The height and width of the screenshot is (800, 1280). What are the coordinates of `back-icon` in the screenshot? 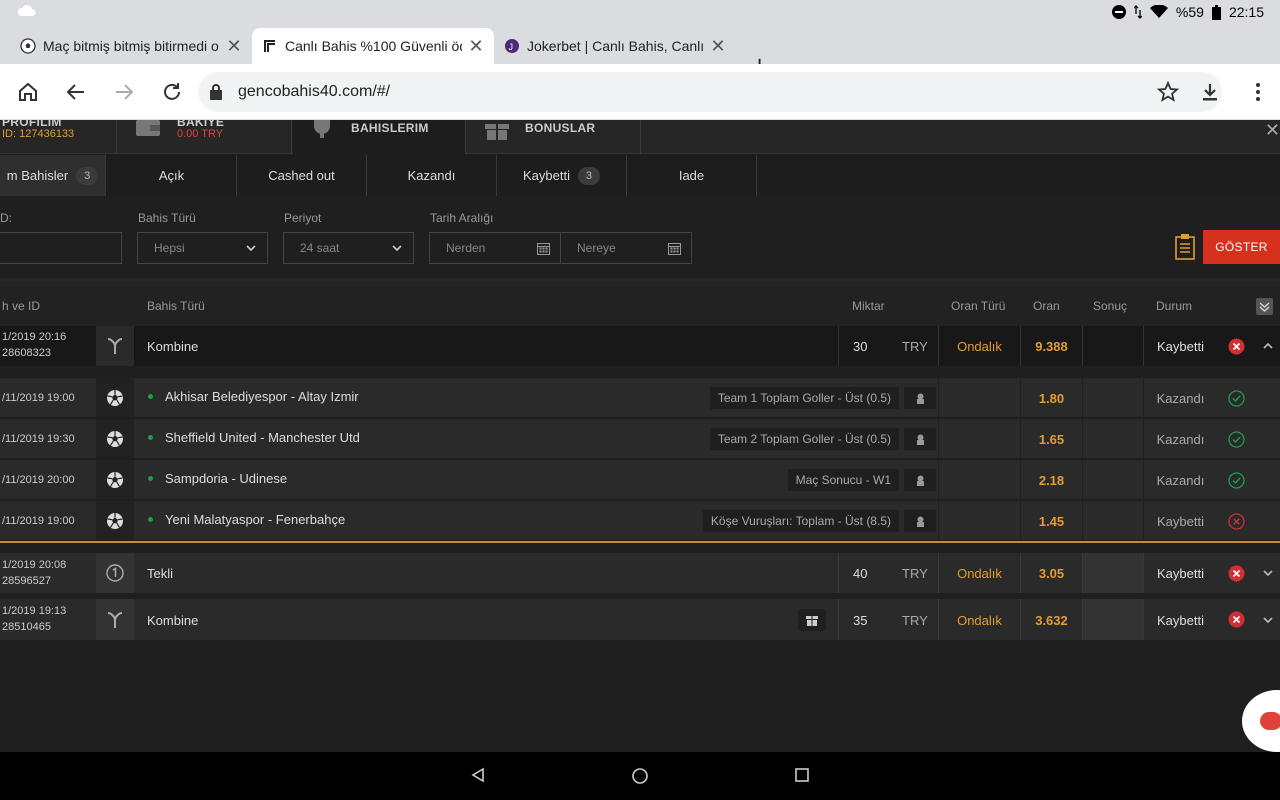 It's located at (76, 92).